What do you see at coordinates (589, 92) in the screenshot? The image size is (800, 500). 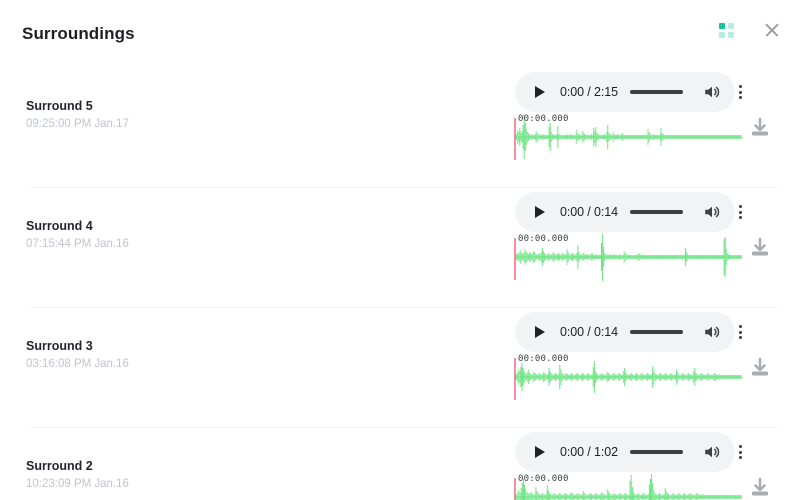 I see `player-time-label: 0:00 / 2:15` at bounding box center [589, 92].